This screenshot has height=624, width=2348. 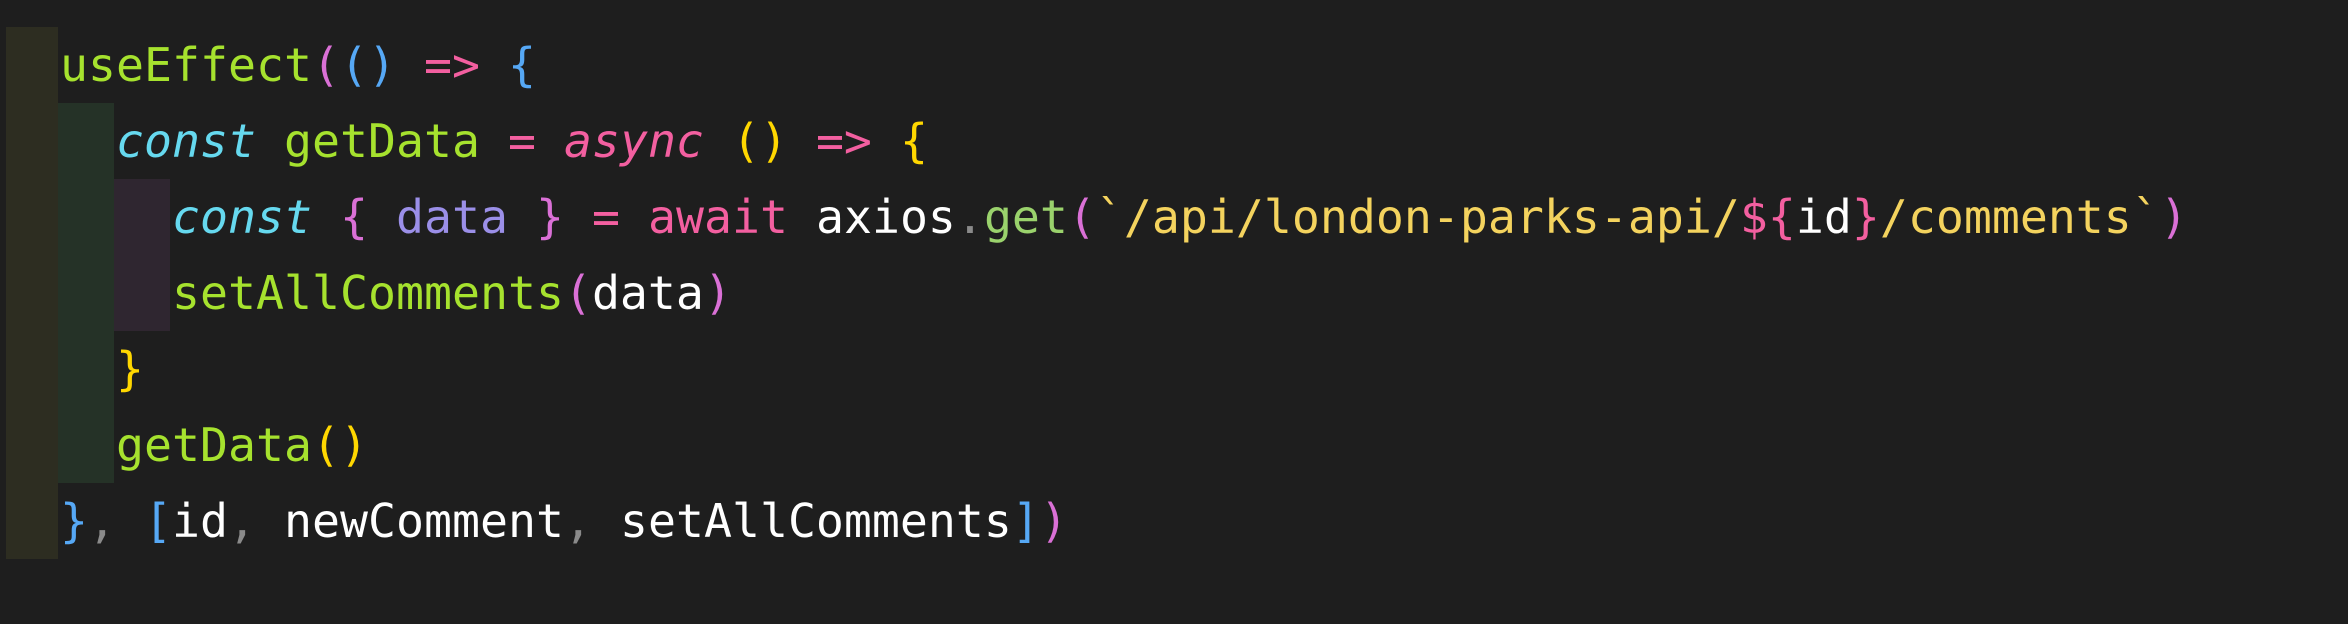 What do you see at coordinates (381, 141) in the screenshot?
I see `token-function-name: getData` at bounding box center [381, 141].